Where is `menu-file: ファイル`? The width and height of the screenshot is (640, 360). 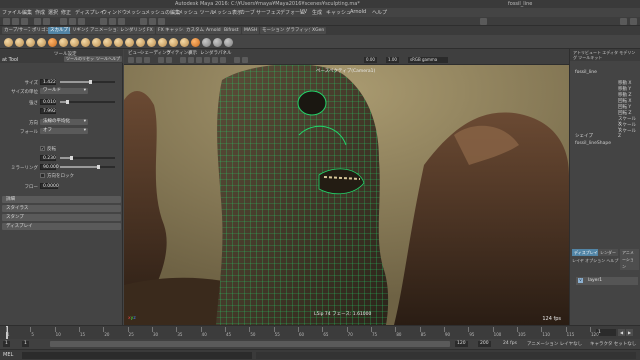
menu-file: ファイル is located at coordinates (12, 12).